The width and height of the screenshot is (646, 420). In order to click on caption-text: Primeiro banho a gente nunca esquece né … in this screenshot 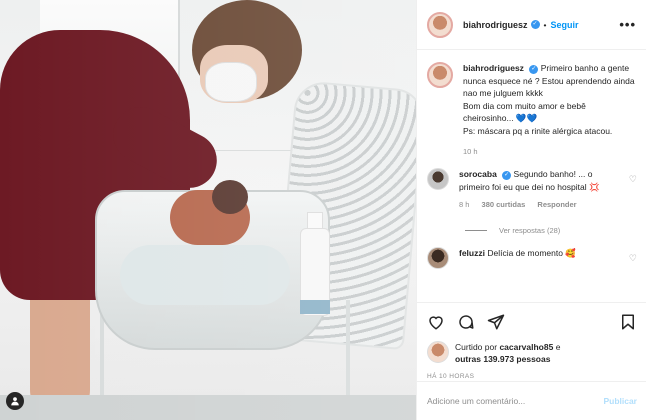, I will do `click(549, 99)`.